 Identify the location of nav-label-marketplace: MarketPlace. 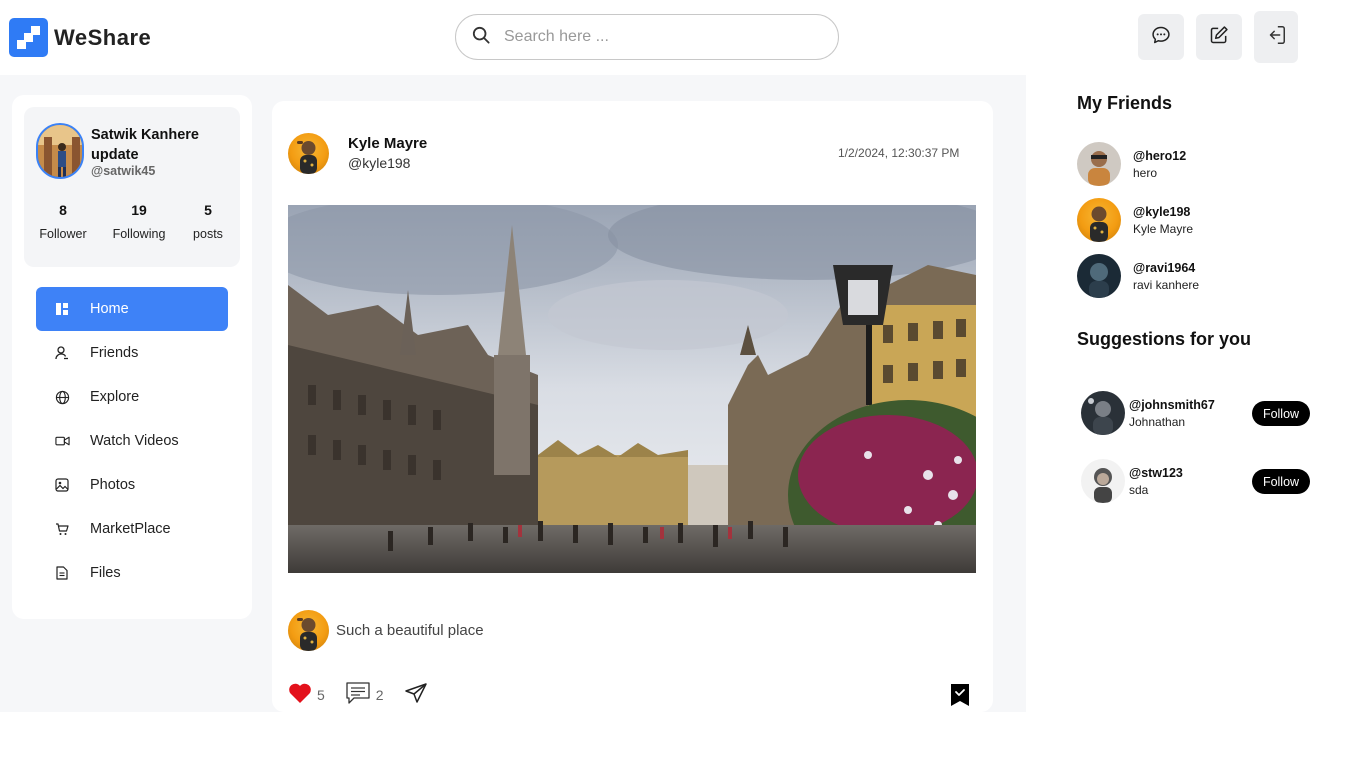
(130, 529).